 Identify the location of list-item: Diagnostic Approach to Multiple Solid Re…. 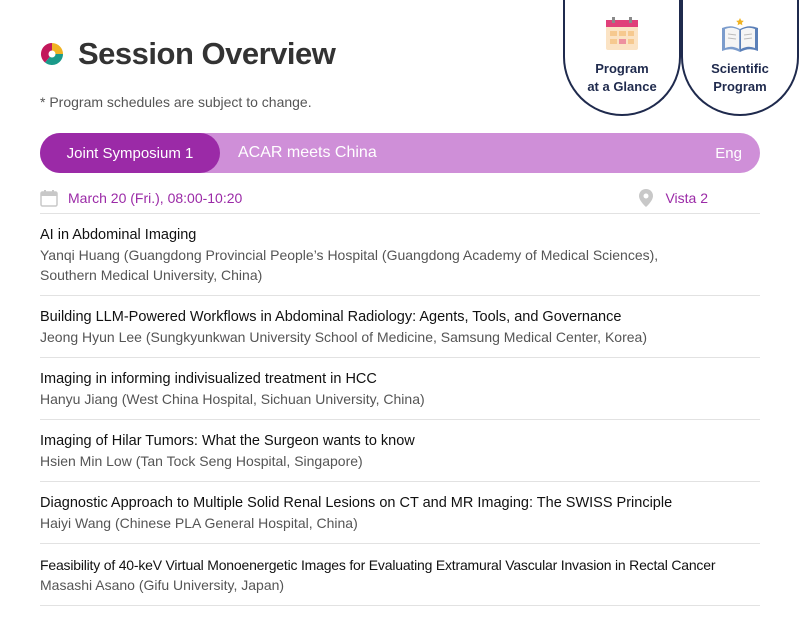
(400, 513).